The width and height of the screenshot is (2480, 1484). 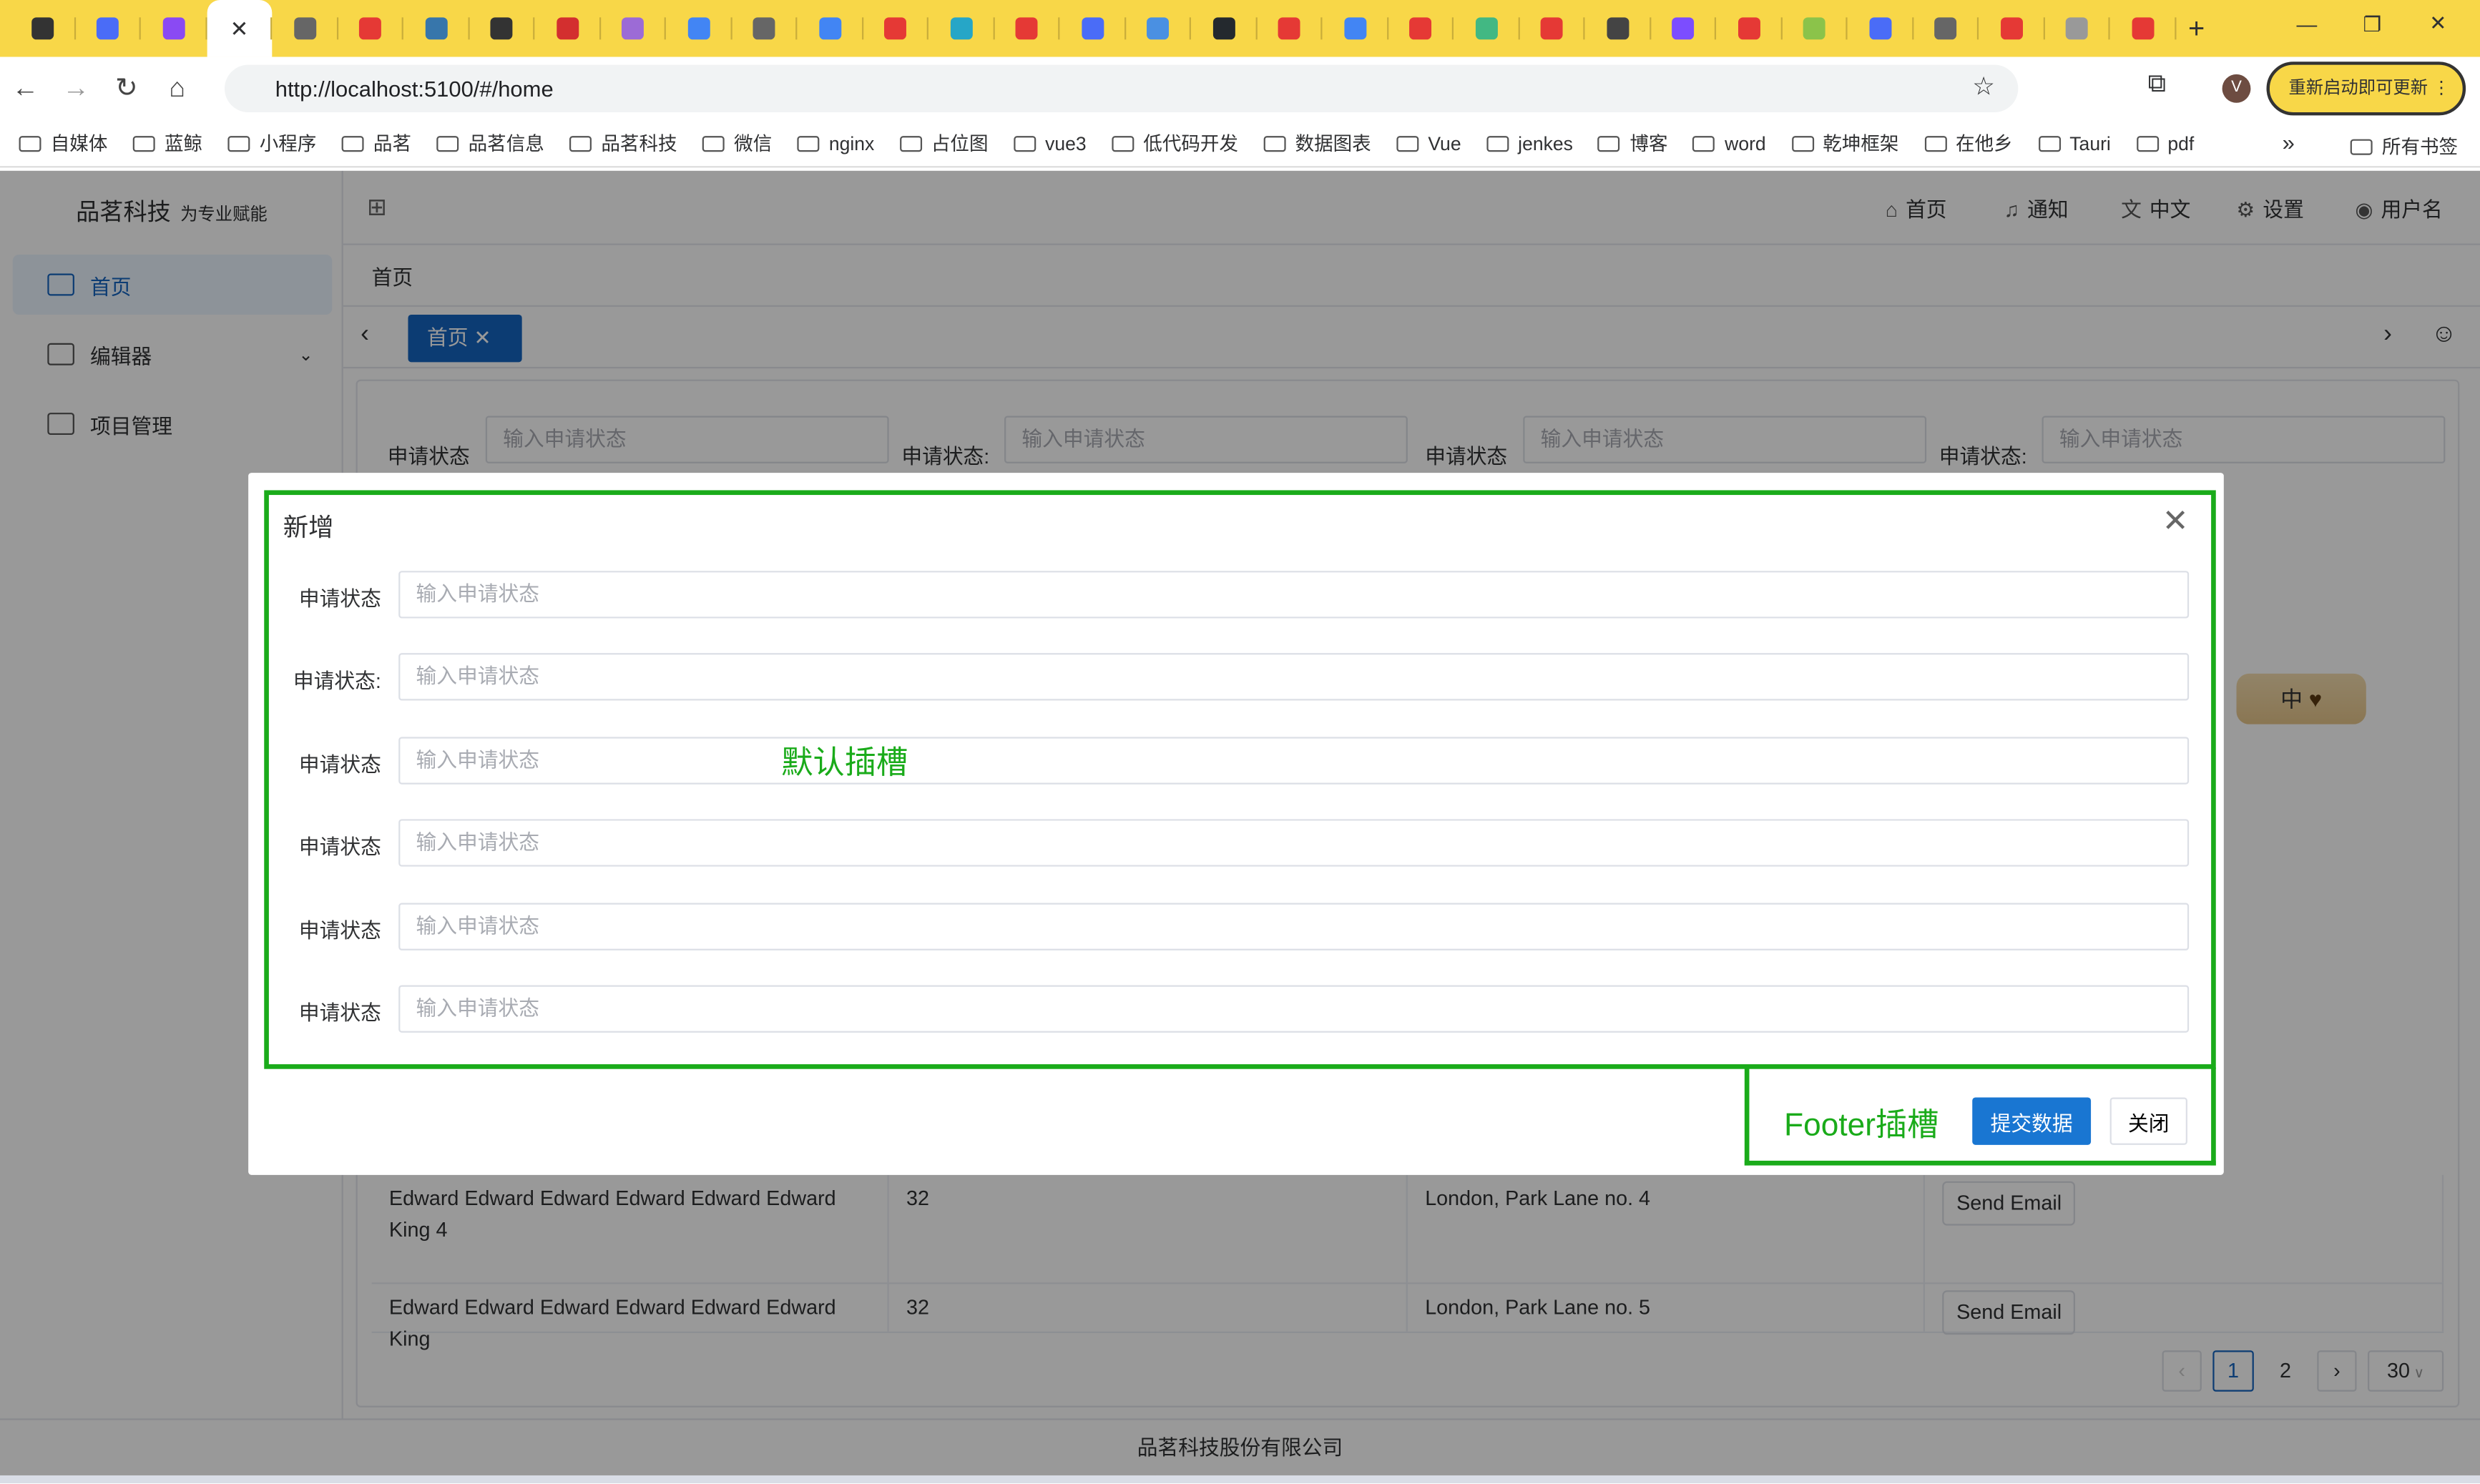 I want to click on bookmark-label: 品茗科技, so click(x=639, y=144).